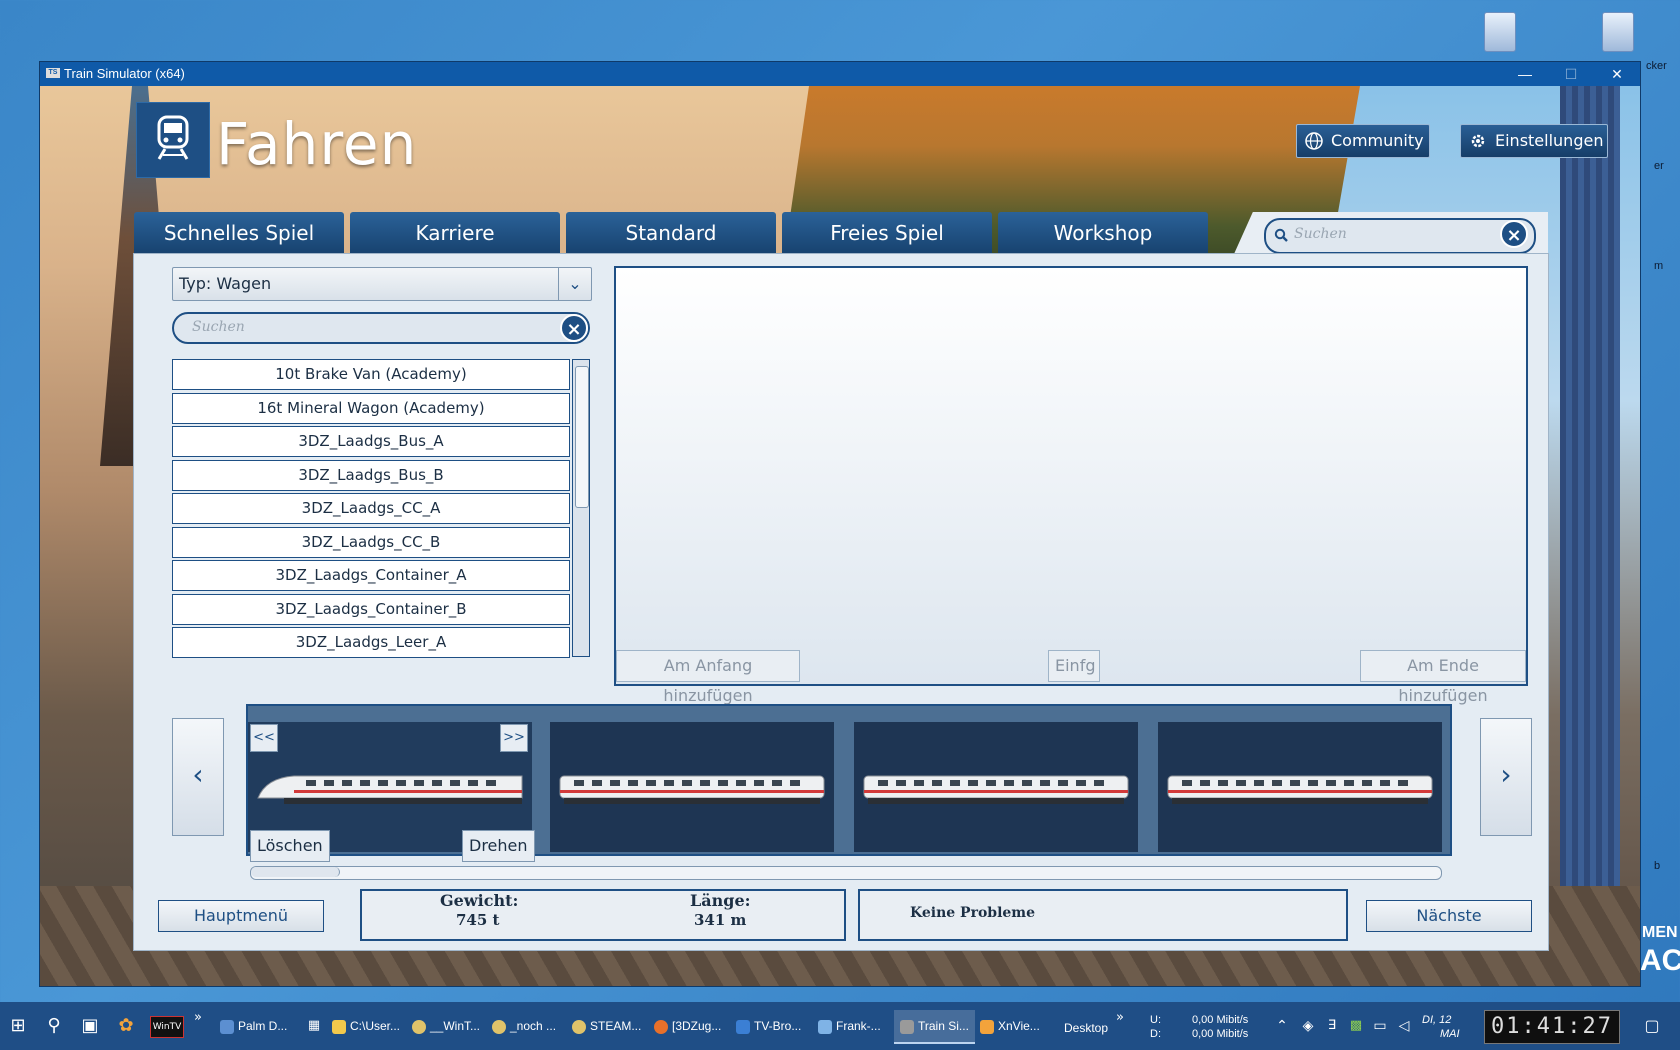 Image resolution: width=1680 pixels, height=1050 pixels. Describe the element at coordinates (846, 873) in the screenshot. I see `consist-scrollbar` at that location.